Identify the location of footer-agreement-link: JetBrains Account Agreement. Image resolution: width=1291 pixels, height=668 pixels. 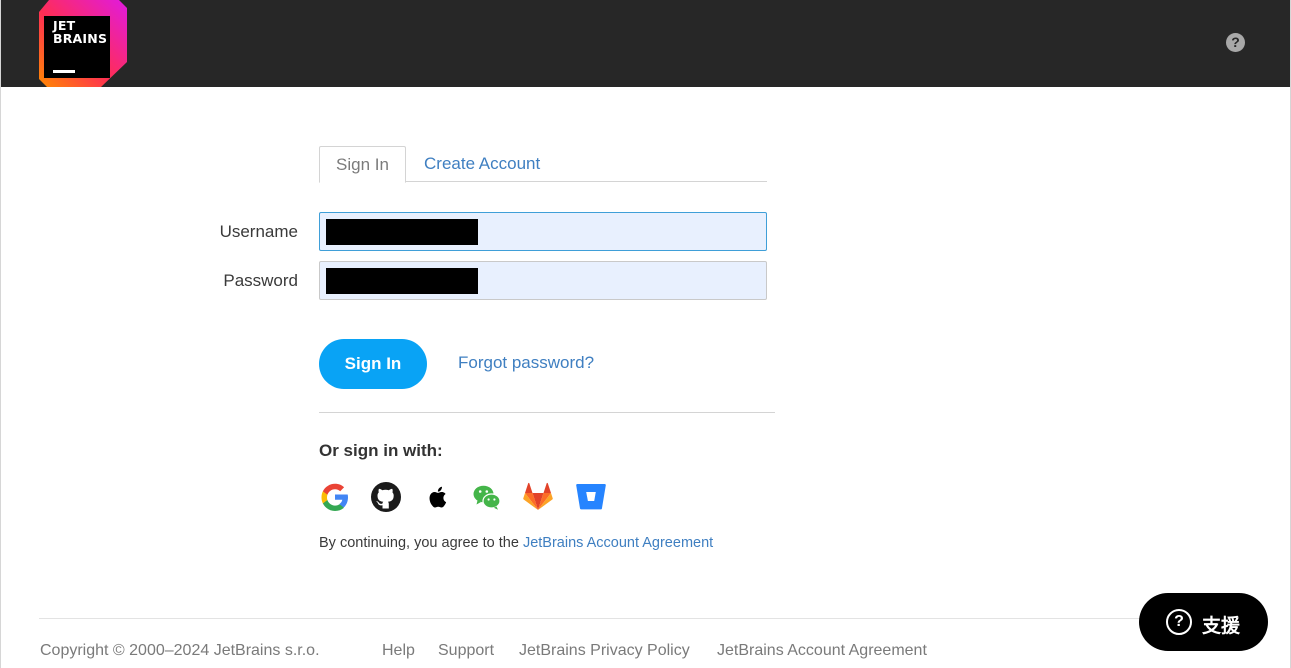
(822, 651).